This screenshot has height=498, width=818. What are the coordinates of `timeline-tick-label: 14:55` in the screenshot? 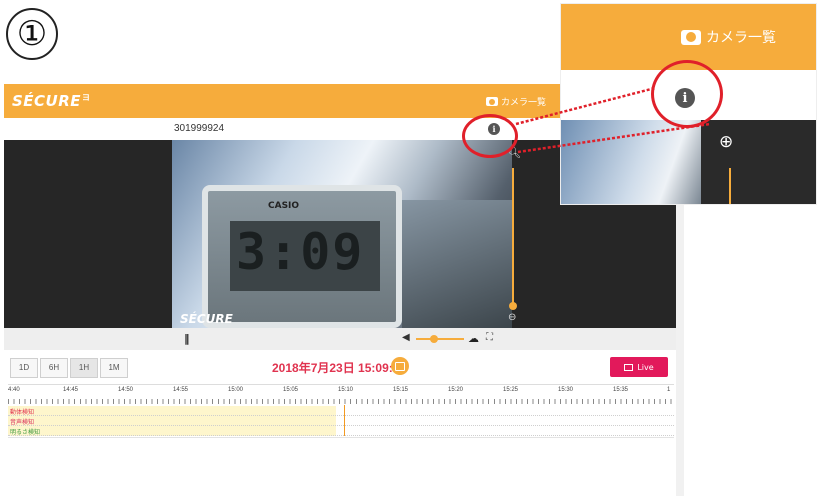 It's located at (181, 390).